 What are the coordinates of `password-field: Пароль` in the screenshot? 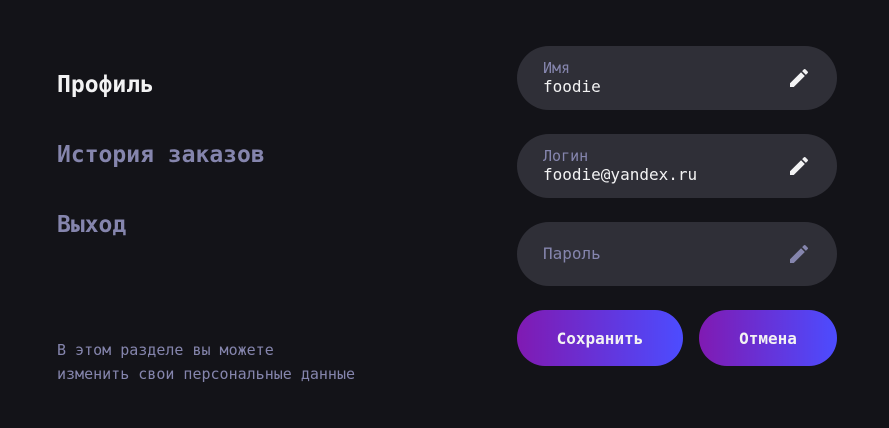 It's located at (677, 254).